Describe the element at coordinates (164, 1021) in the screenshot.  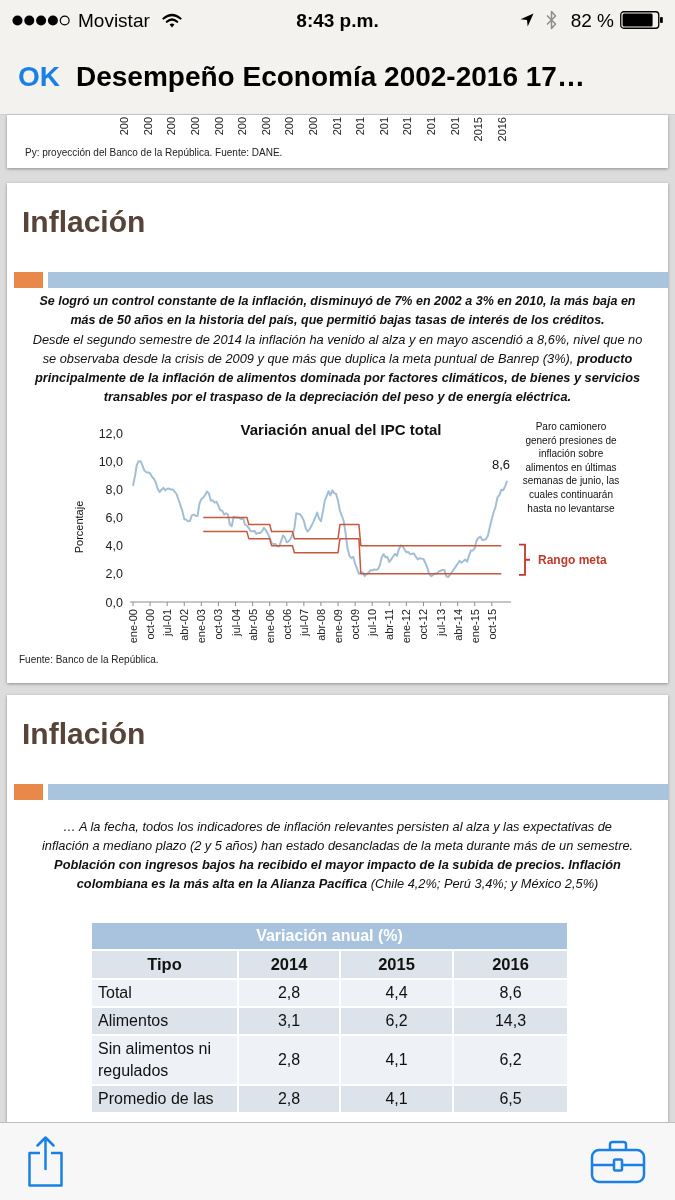
I see `table-cell: Alimentos` at that location.